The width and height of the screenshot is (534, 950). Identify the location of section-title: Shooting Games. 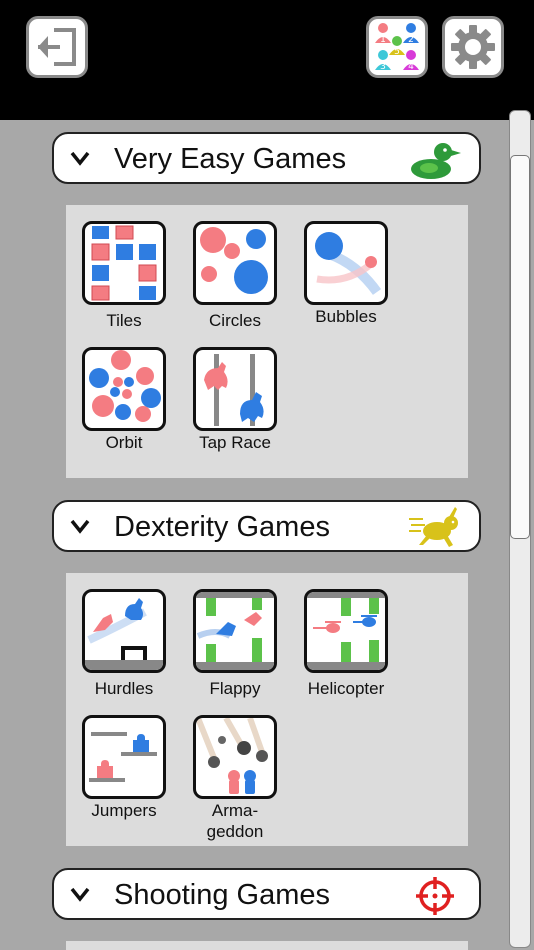
(222, 895).